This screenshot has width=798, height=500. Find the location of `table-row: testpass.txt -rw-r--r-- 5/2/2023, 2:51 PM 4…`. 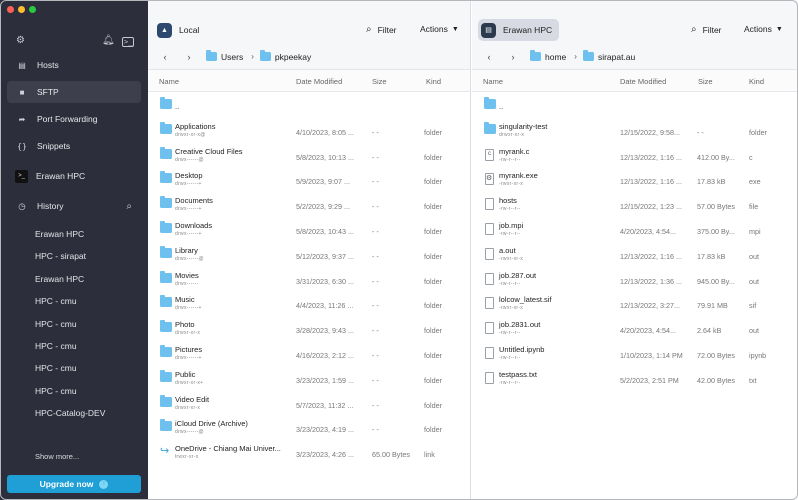

table-row: testpass.txt -rw-r--r-- 5/2/2023, 2:51 PM 4… is located at coordinates (635, 379).